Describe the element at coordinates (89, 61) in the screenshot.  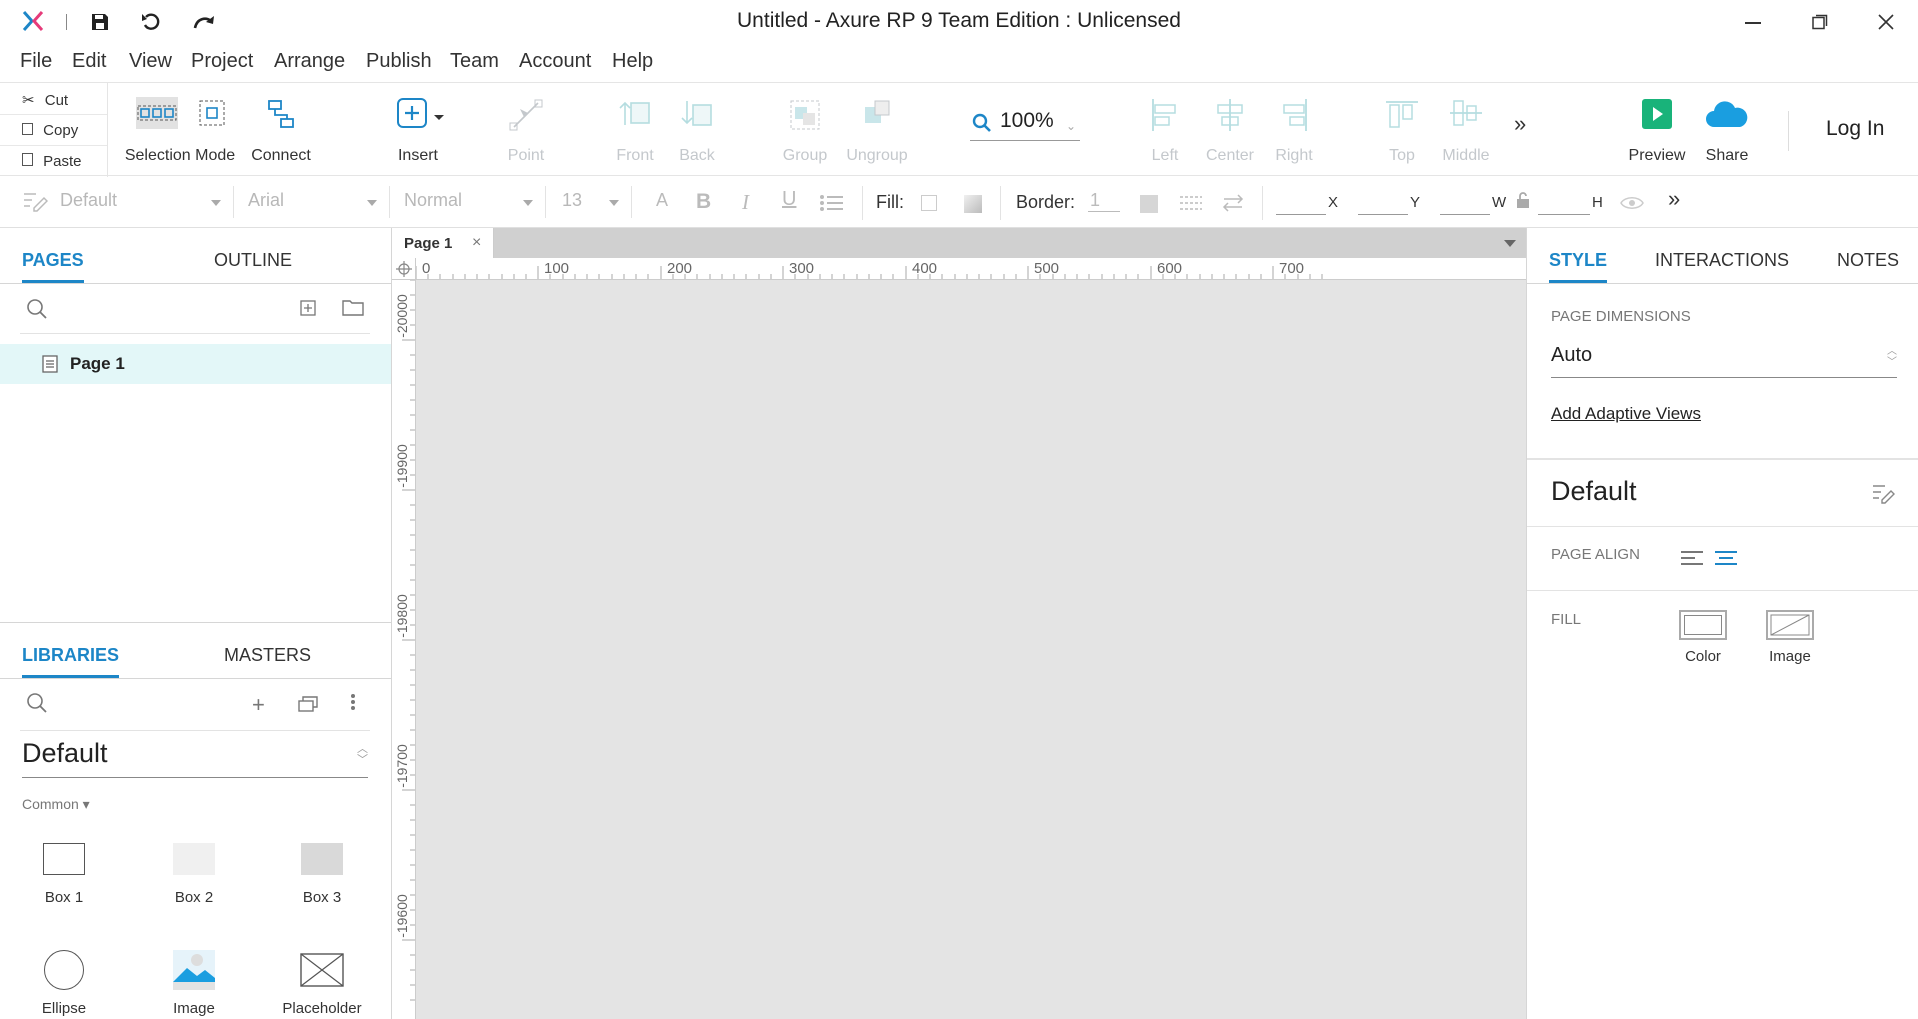
I see `menu-edit: Edit` at that location.